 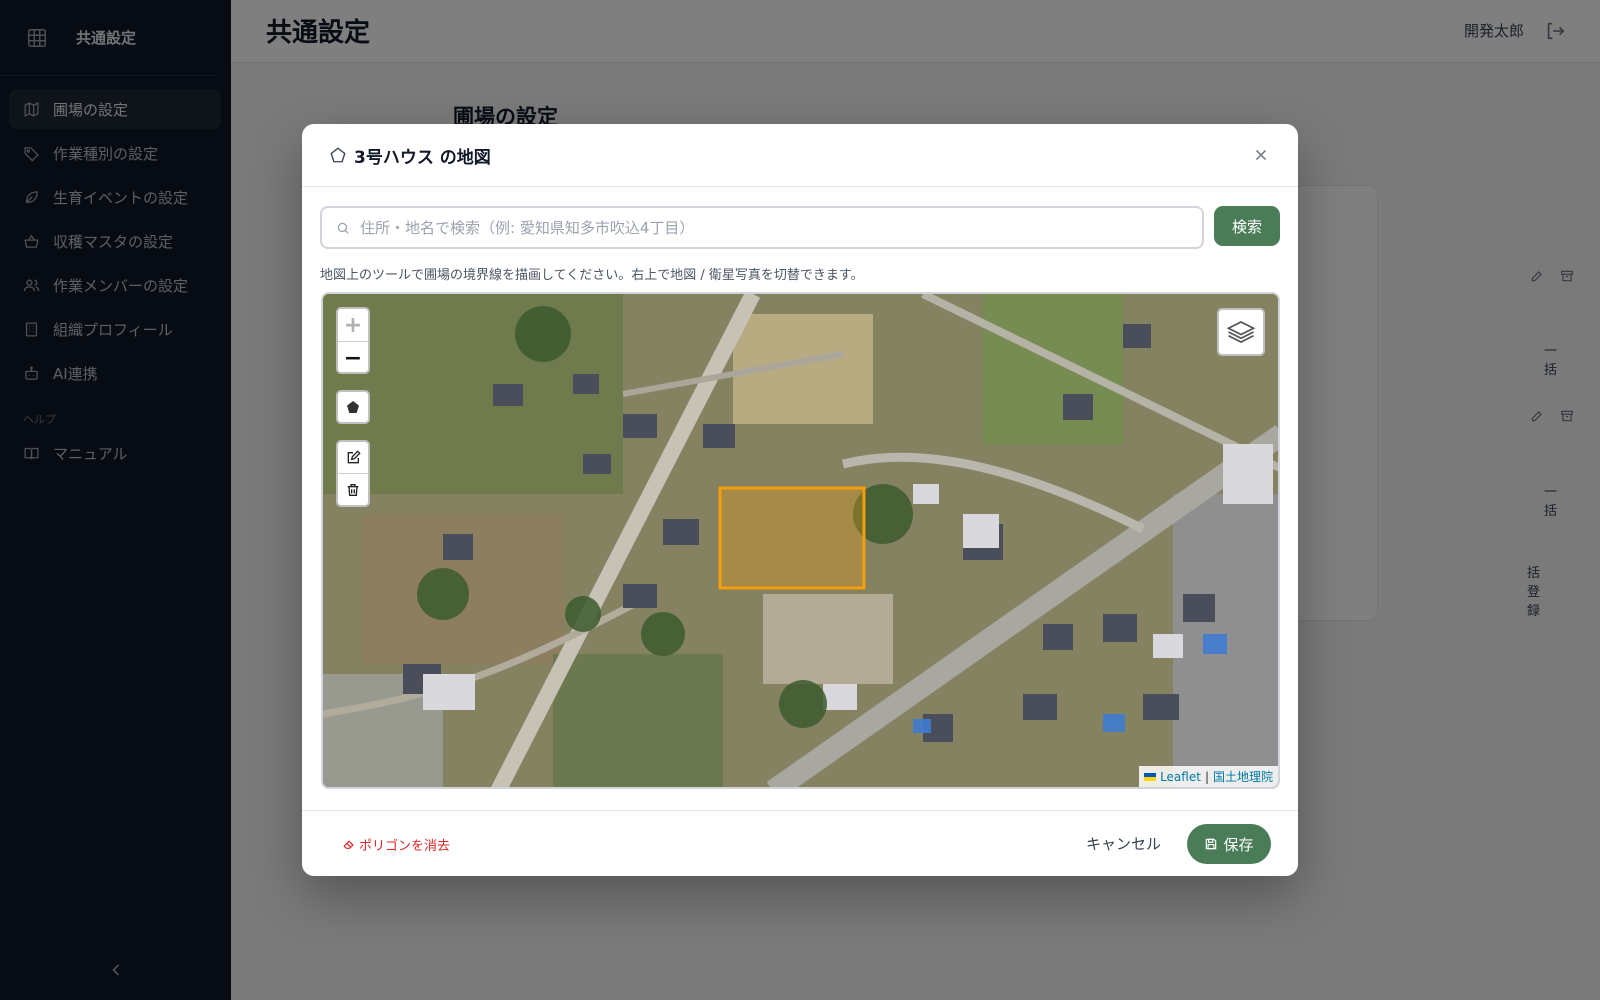 I want to click on eraser-icon, so click(x=348, y=844).